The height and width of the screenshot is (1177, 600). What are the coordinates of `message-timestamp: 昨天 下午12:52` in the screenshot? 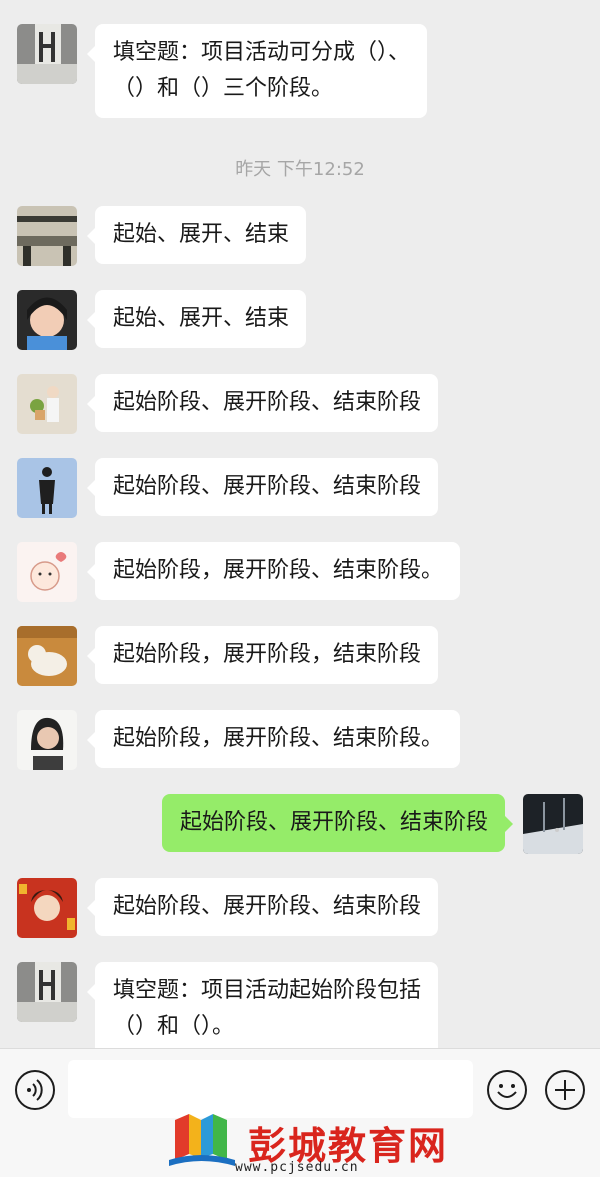 It's located at (300, 169).